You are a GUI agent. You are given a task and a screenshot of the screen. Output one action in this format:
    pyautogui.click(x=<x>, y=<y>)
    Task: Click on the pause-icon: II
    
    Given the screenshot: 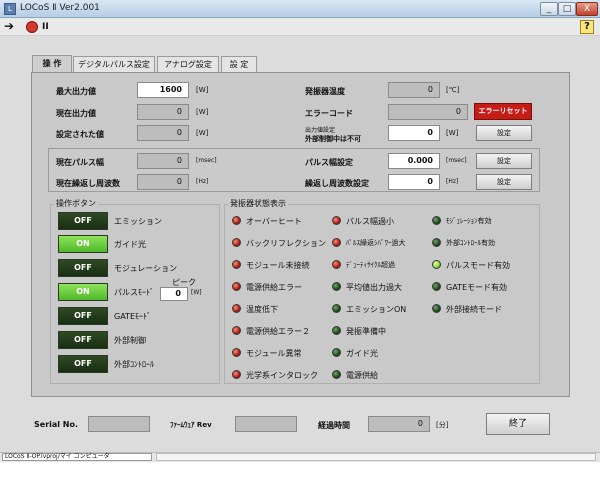 What is the action you would take?
    pyautogui.click(x=45, y=27)
    